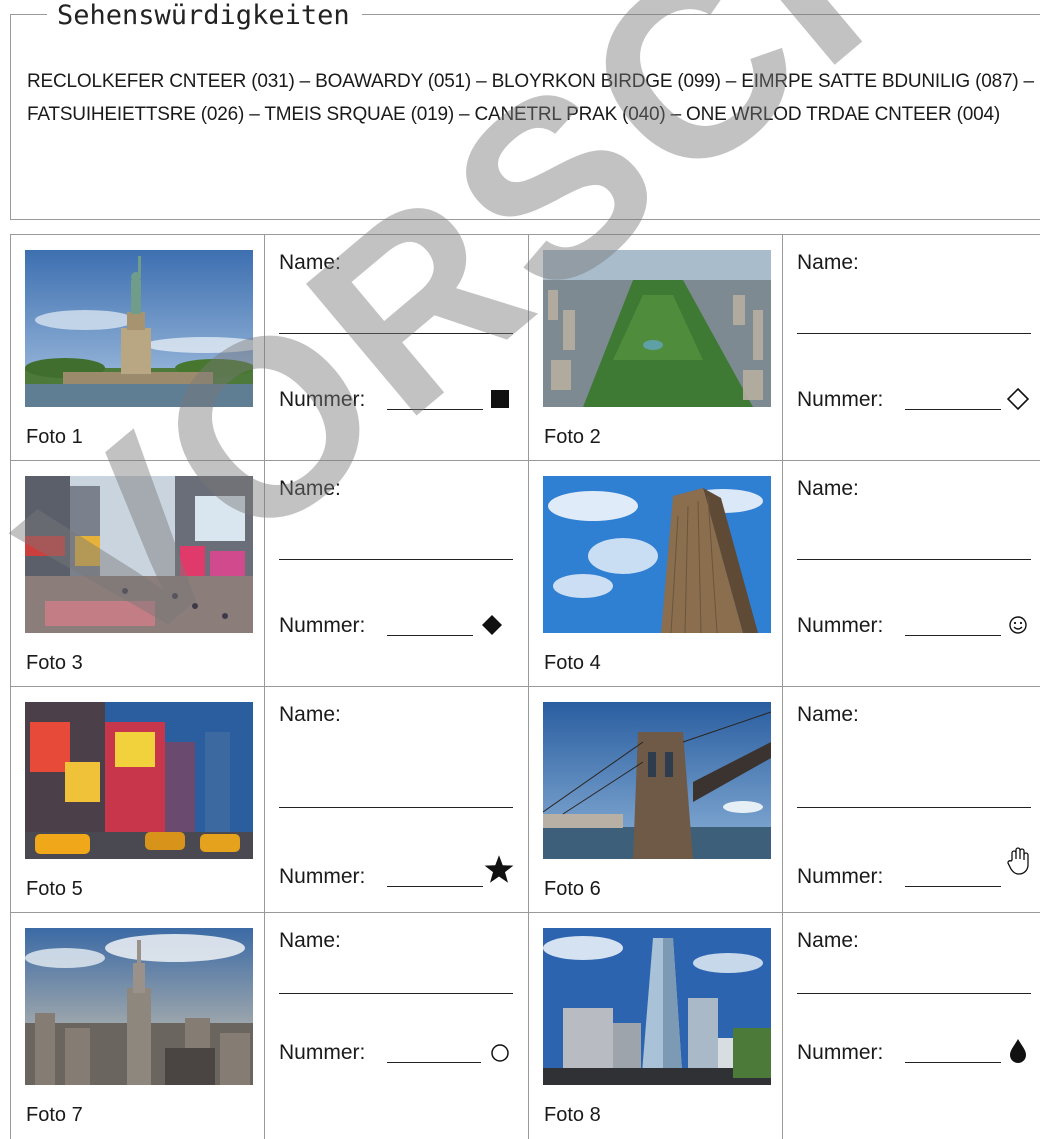 The height and width of the screenshot is (1139, 1040). Describe the element at coordinates (657, 1006) in the screenshot. I see `photo-one-world-trade-center` at that location.